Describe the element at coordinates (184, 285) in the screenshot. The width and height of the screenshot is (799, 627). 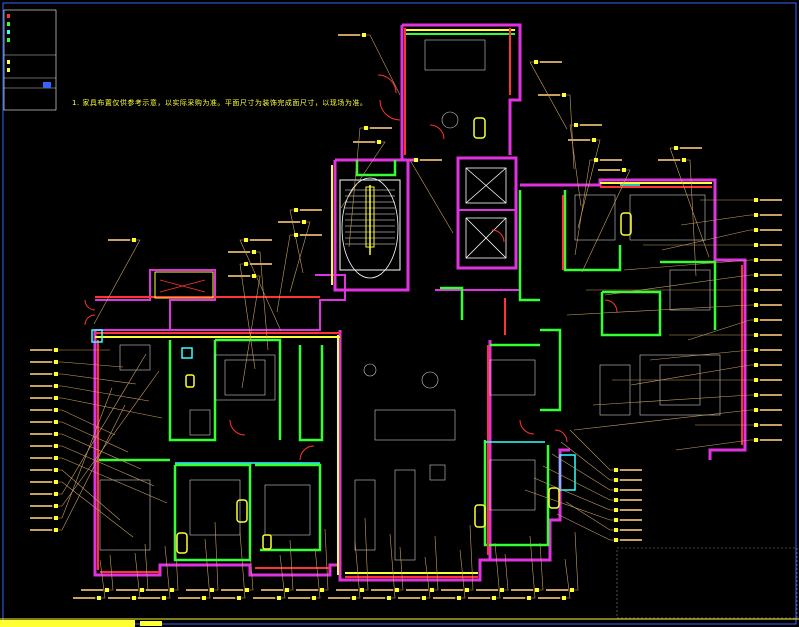
I see `balcony` at that location.